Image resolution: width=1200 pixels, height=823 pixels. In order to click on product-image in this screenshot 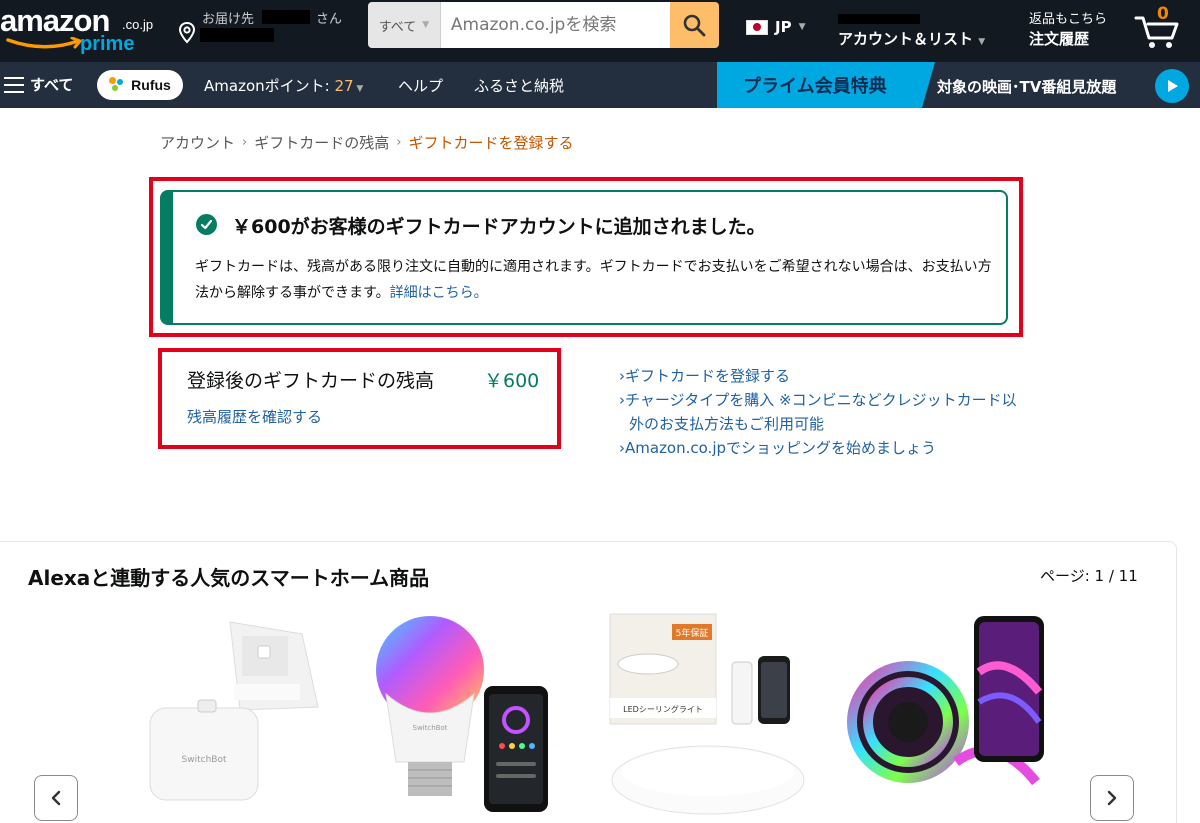, I will do `click(945, 701)`.